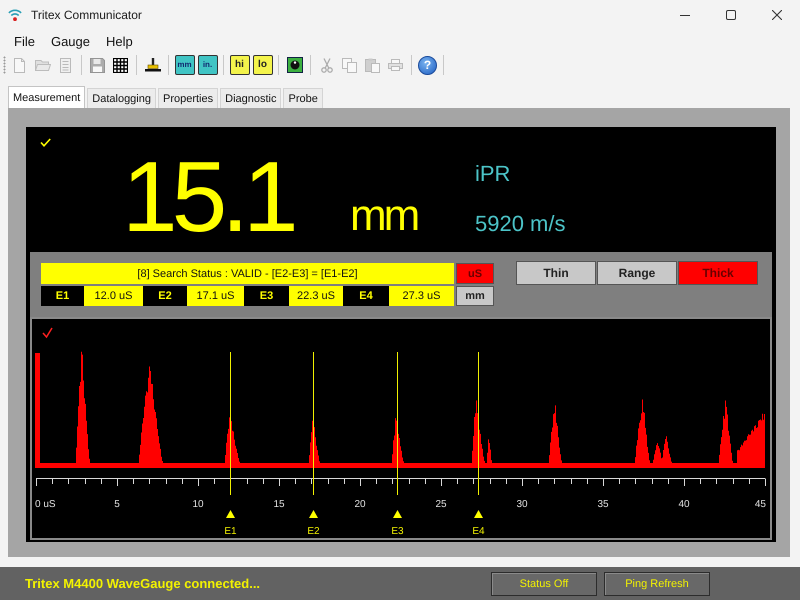  What do you see at coordinates (45, 504) in the screenshot?
I see `axis-label: 0 uS` at bounding box center [45, 504].